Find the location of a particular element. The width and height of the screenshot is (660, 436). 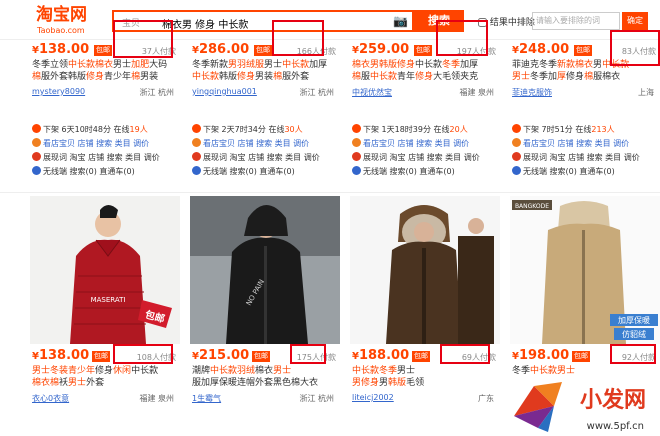

shop-name: 菲迪克服饰 is located at coordinates (532, 92).